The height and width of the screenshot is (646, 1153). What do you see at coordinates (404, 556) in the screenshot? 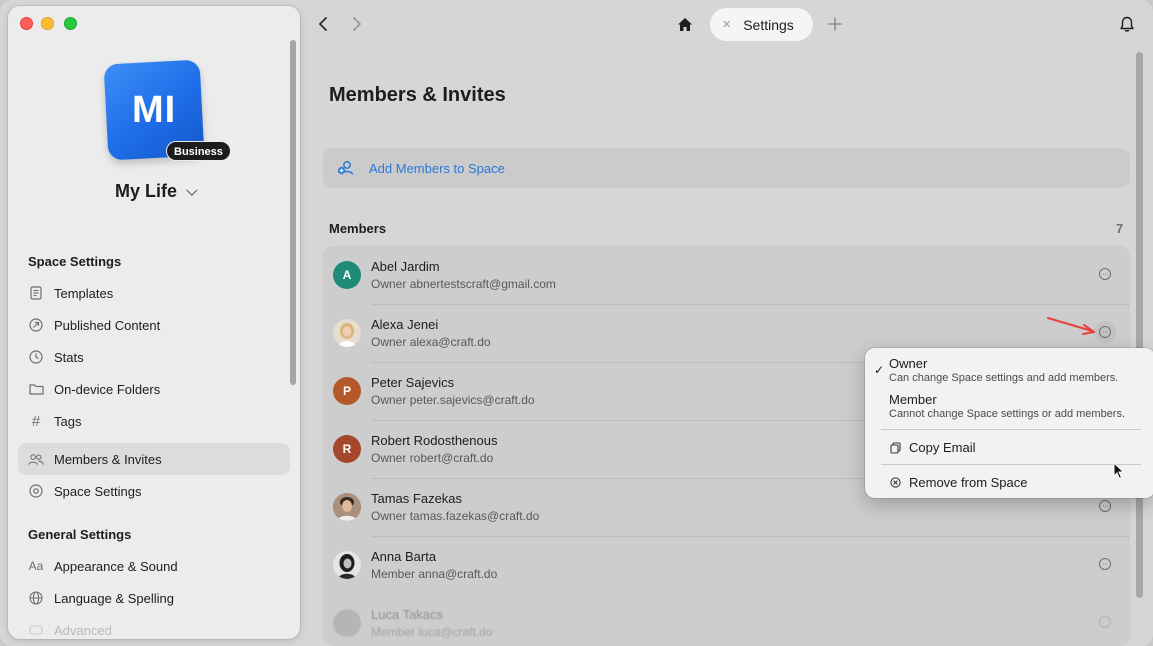
I see `member-name: Anna Barta` at bounding box center [404, 556].